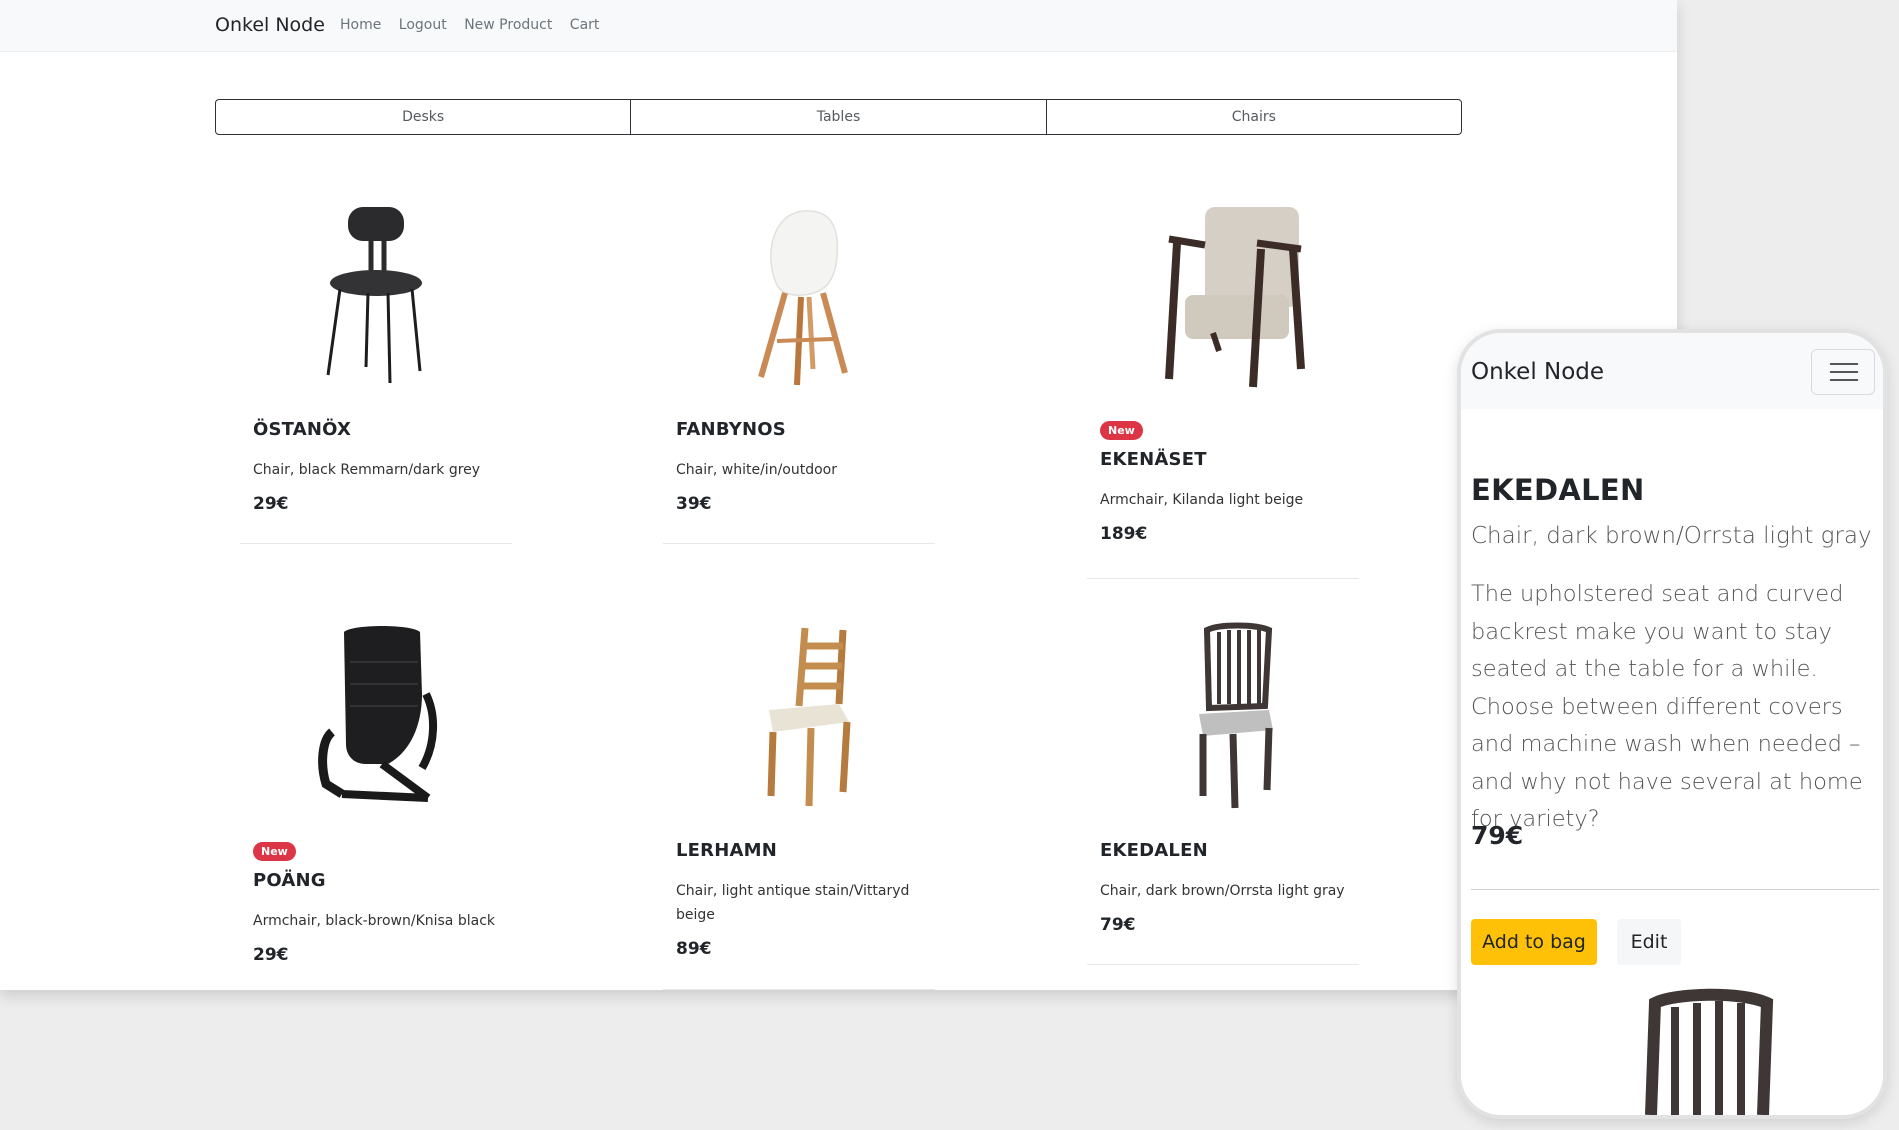 The height and width of the screenshot is (1130, 1899). What do you see at coordinates (423, 25) in the screenshot?
I see `nav-logout: Logout` at bounding box center [423, 25].